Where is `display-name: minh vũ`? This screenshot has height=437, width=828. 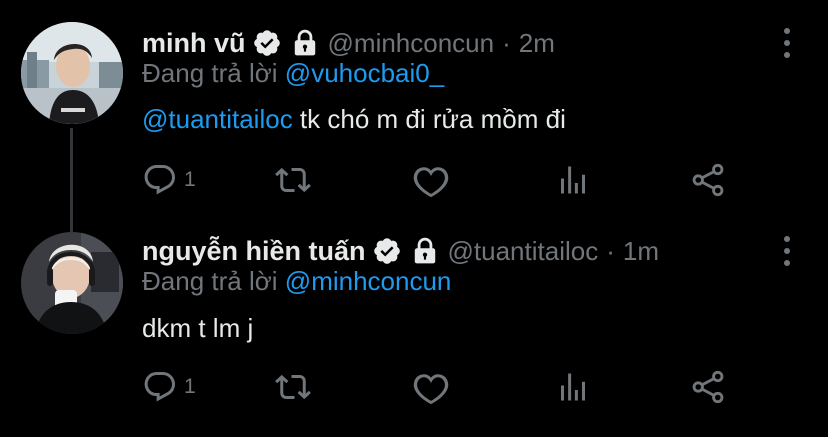
display-name: minh vũ is located at coordinates (194, 43).